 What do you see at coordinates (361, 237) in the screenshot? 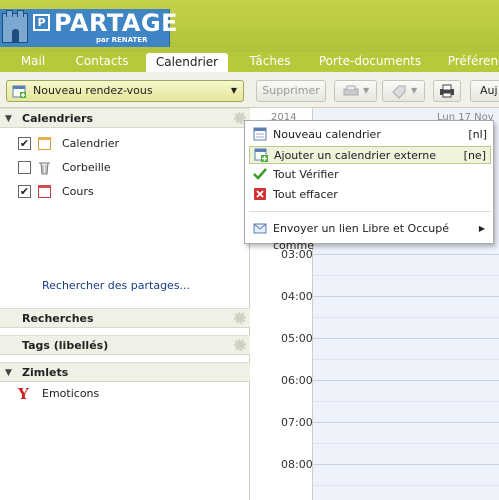
I see `menu-item-label: Envoyer un lien Libre et Occupé comme` at bounding box center [361, 237].